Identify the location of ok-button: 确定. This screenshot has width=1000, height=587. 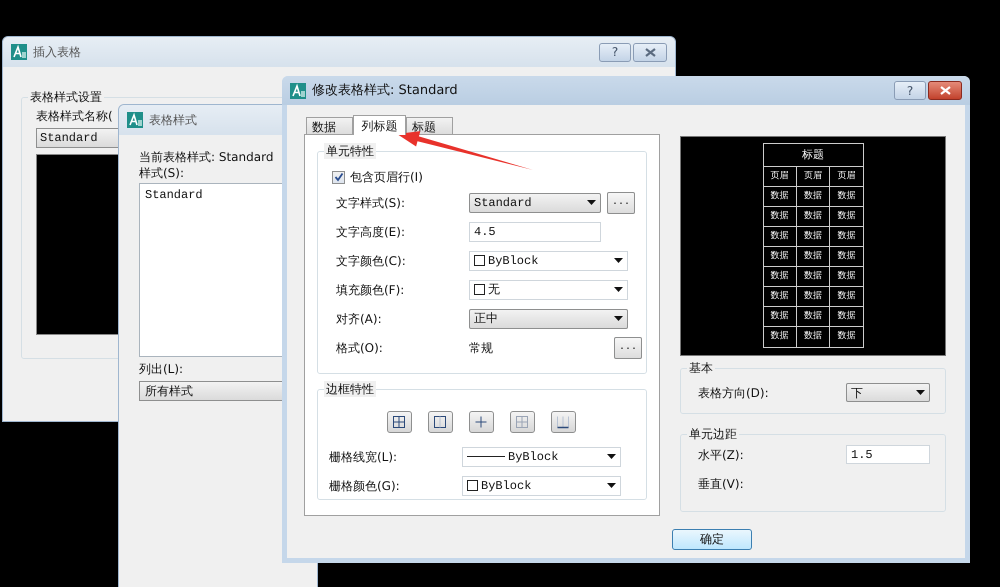
(712, 539).